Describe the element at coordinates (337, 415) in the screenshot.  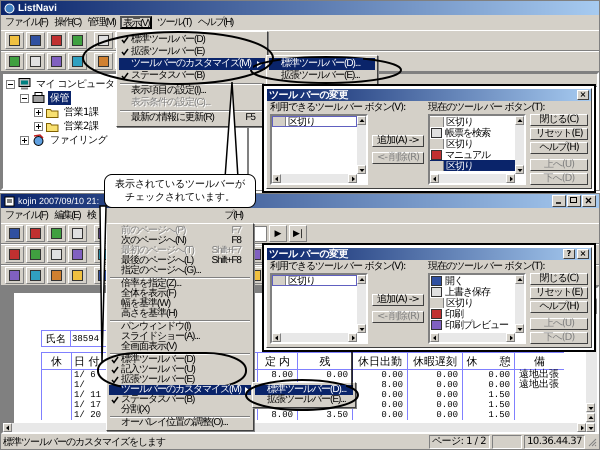
I see `table-cell: 3.50` at that location.